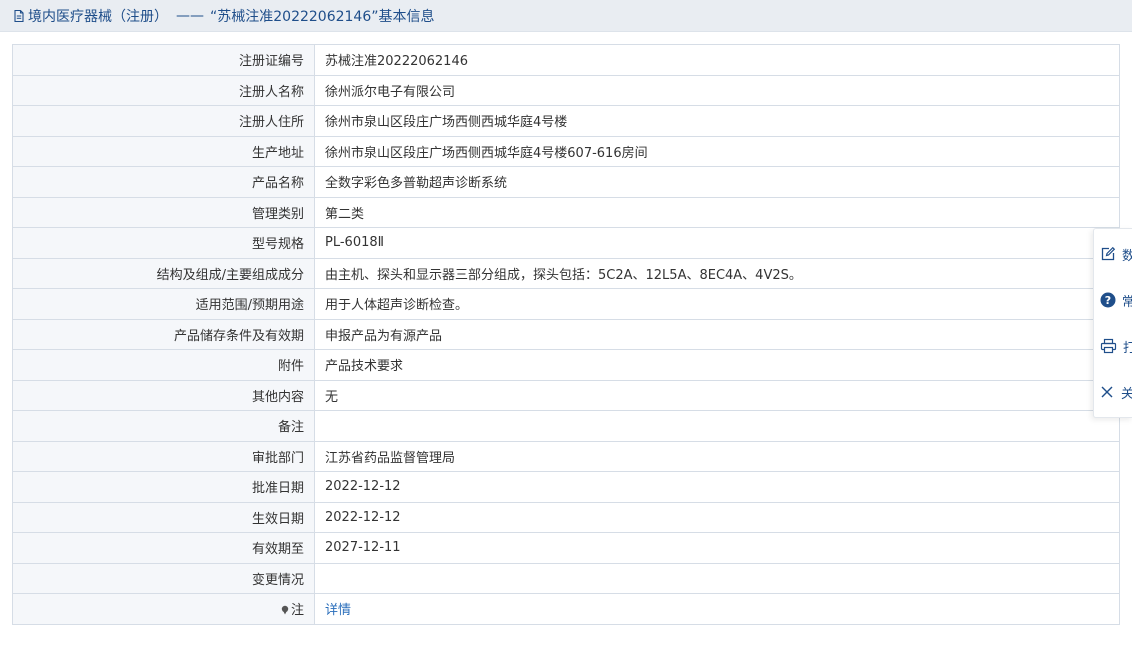 The width and height of the screenshot is (1132, 653). What do you see at coordinates (163, 365) in the screenshot?
I see `row-label: 附件` at bounding box center [163, 365].